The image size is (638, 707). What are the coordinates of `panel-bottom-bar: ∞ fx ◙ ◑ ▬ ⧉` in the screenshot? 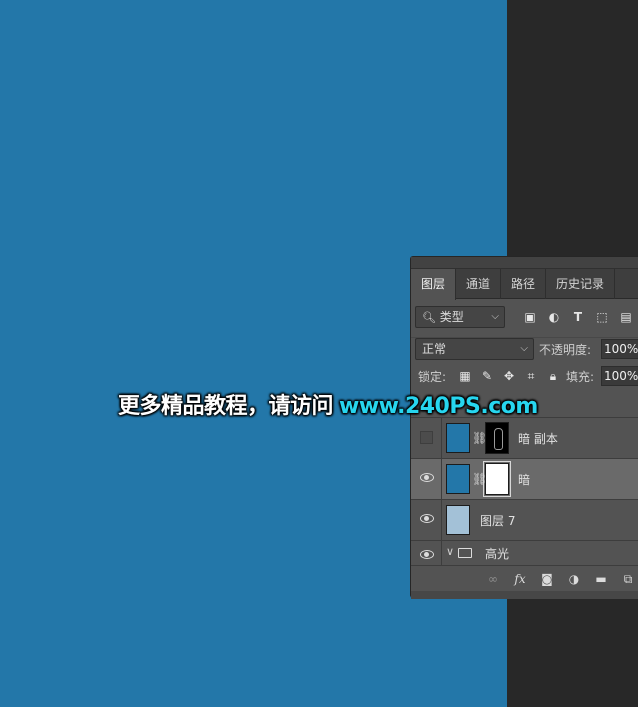 It's located at (524, 578).